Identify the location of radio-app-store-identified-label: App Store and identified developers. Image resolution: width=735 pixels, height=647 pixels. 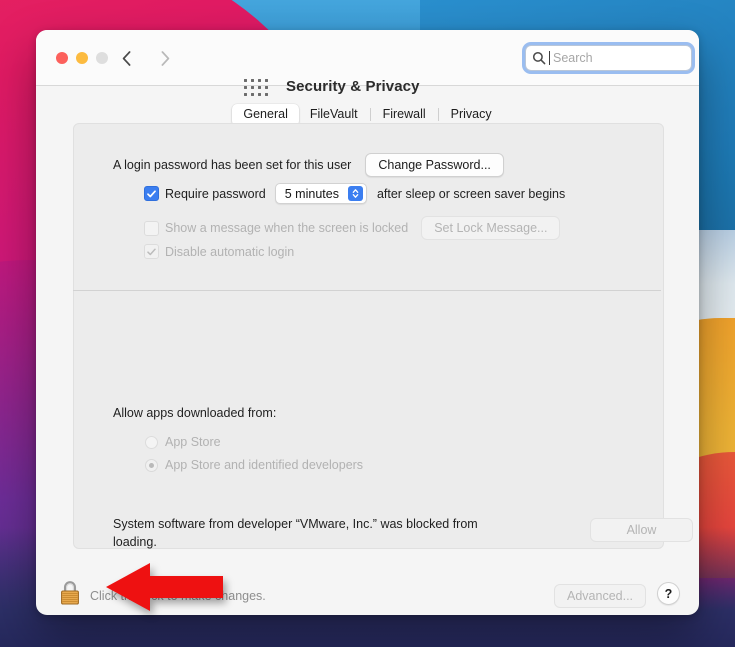
(264, 465).